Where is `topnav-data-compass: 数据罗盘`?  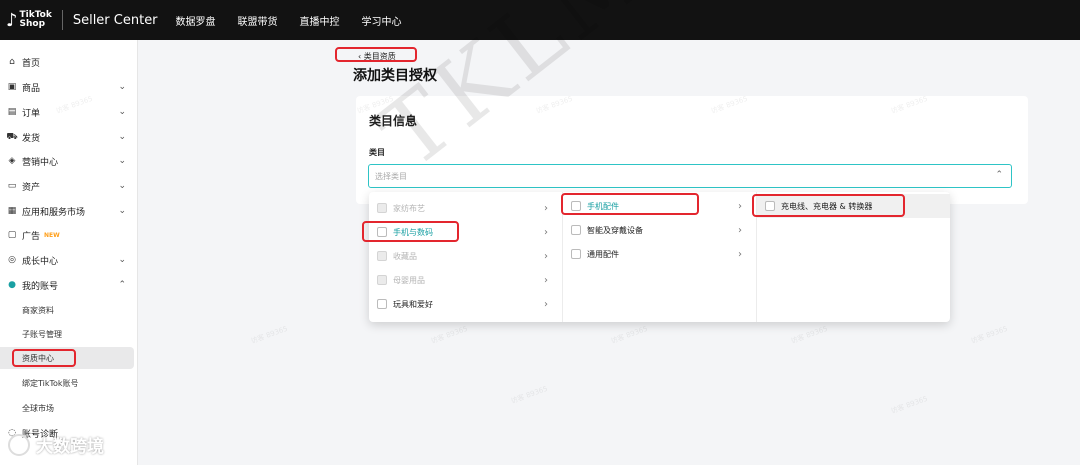
topnav-data-compass: 数据罗盘 is located at coordinates (196, 20).